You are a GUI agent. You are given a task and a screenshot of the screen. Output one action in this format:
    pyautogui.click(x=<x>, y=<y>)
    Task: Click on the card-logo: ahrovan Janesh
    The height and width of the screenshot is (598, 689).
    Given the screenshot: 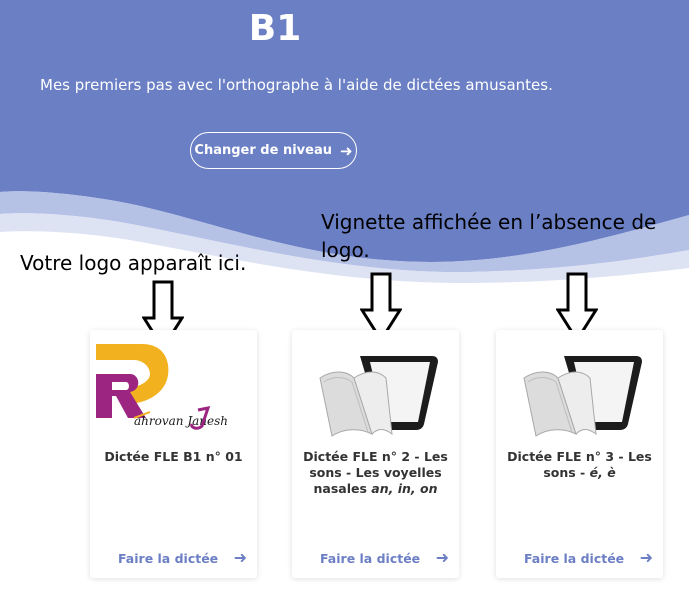 What is the action you would take?
    pyautogui.click(x=173, y=385)
    